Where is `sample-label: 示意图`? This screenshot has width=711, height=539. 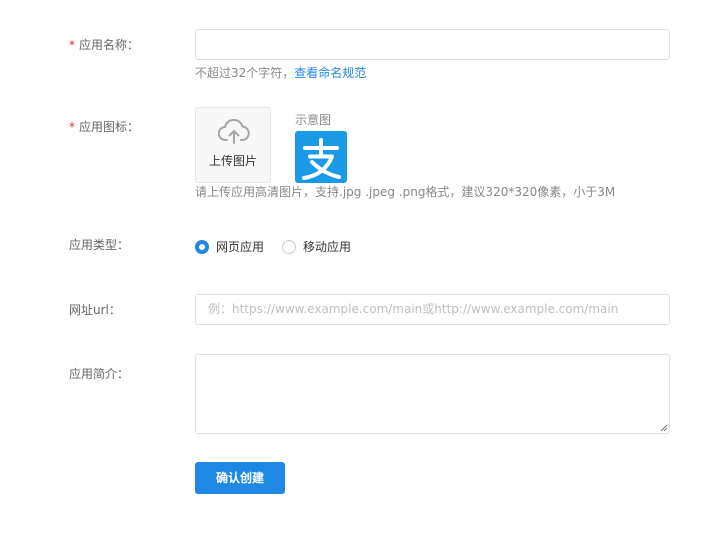
sample-label: 示意图 is located at coordinates (313, 120).